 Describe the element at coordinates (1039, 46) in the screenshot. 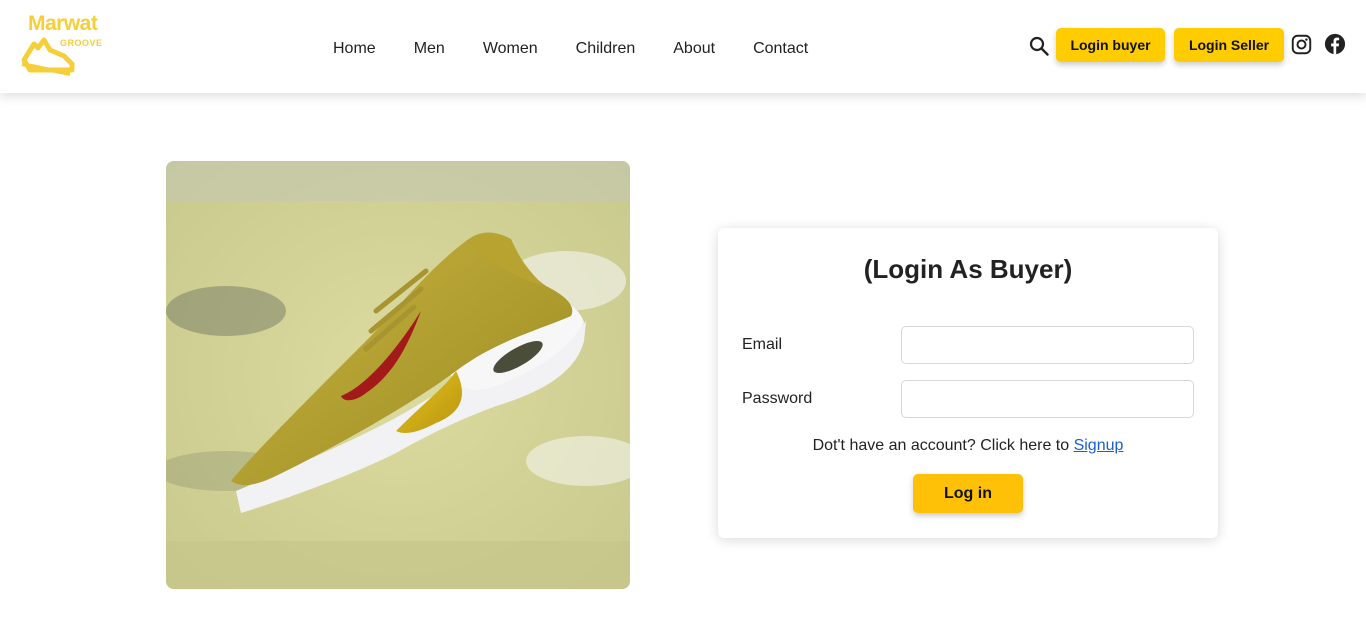

I see `search-icon` at that location.